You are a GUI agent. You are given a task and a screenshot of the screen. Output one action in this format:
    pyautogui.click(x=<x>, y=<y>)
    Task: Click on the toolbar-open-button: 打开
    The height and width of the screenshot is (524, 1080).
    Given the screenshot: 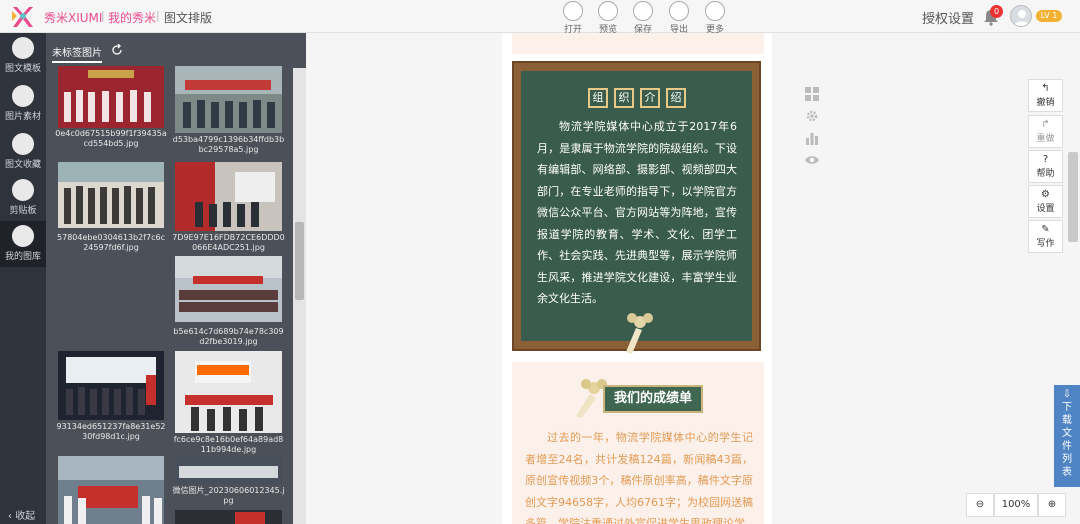 What is the action you would take?
    pyautogui.click(x=573, y=18)
    